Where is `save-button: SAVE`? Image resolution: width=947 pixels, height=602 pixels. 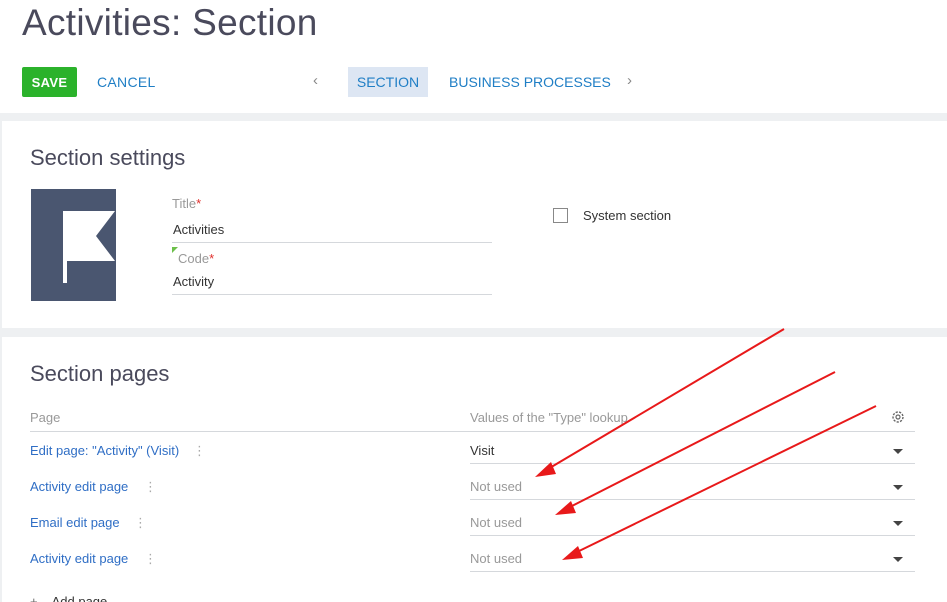 save-button: SAVE is located at coordinates (49, 82).